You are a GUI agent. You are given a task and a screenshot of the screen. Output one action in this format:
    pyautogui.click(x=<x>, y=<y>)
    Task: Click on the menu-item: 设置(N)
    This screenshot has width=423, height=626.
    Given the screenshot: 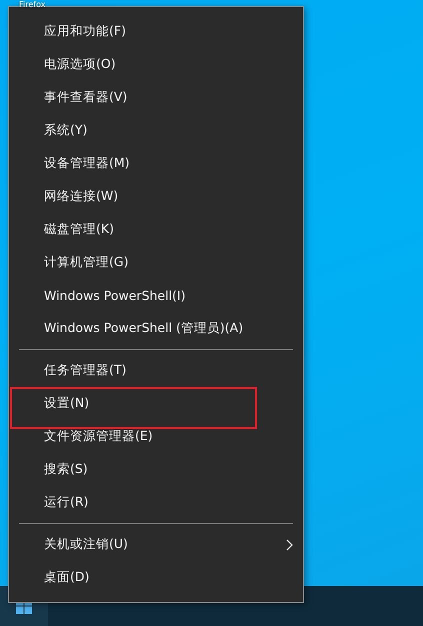 What is the action you would take?
    pyautogui.click(x=156, y=403)
    